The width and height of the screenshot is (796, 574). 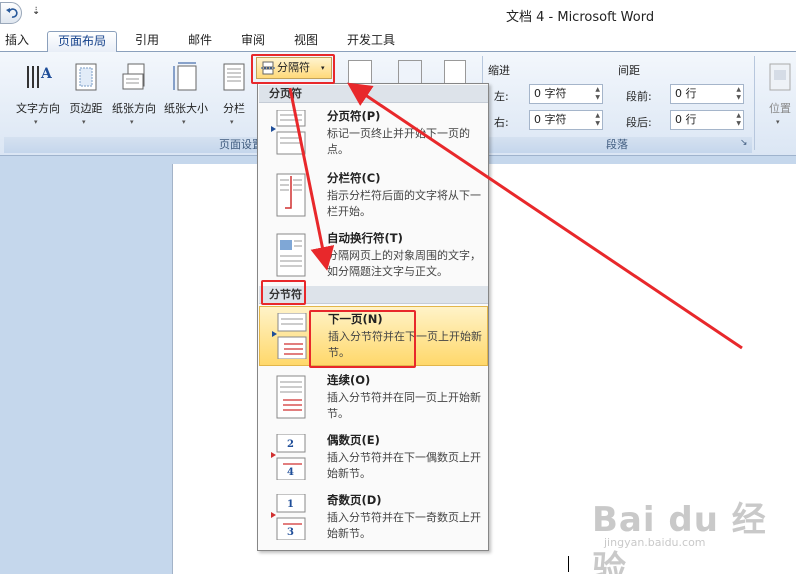 I want to click on arrow-to-section-breaks, so click(x=311, y=179).